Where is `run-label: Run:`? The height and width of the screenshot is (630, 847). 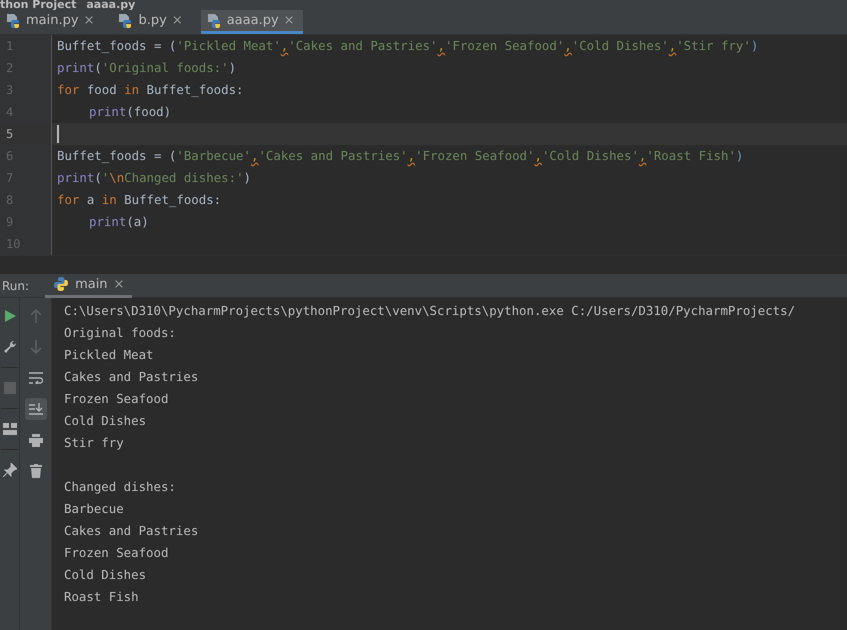 run-label: Run: is located at coordinates (16, 285).